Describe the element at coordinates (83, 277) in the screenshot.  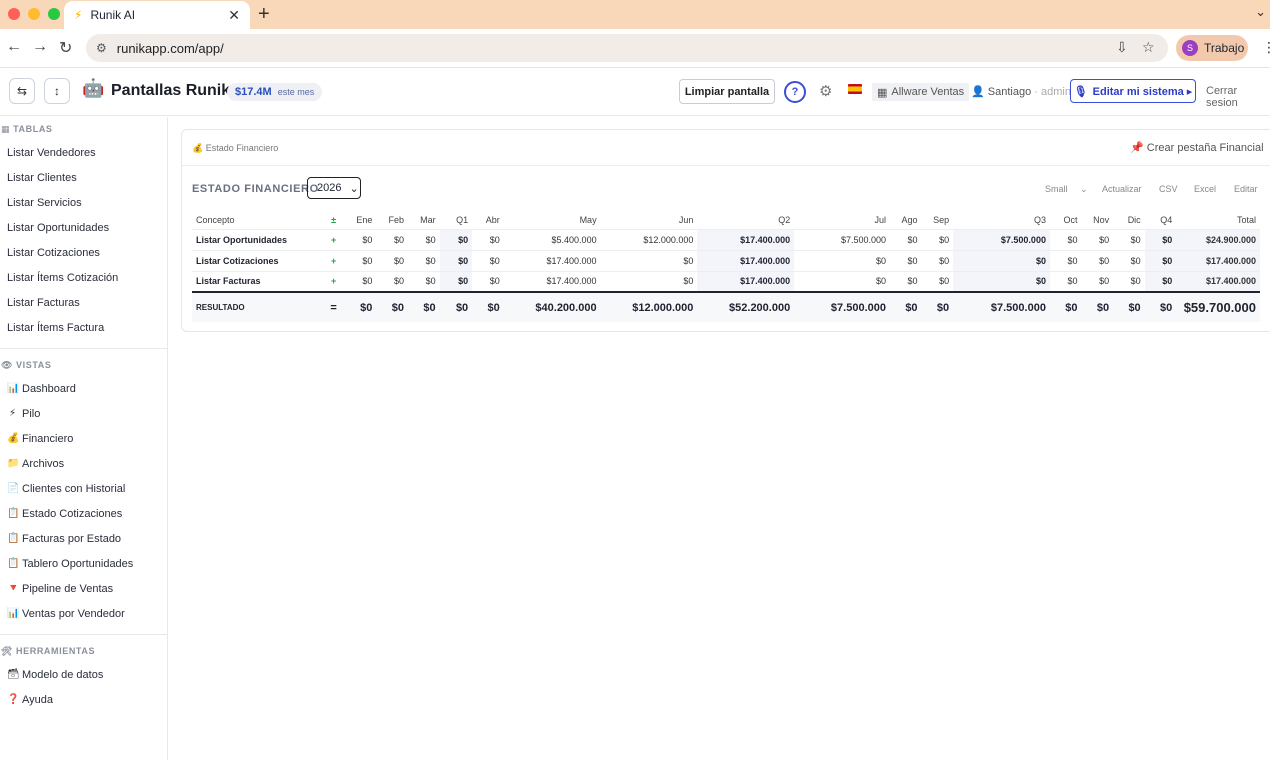
I see `sidebar-item-table: Listar Ítems Cotización` at that location.